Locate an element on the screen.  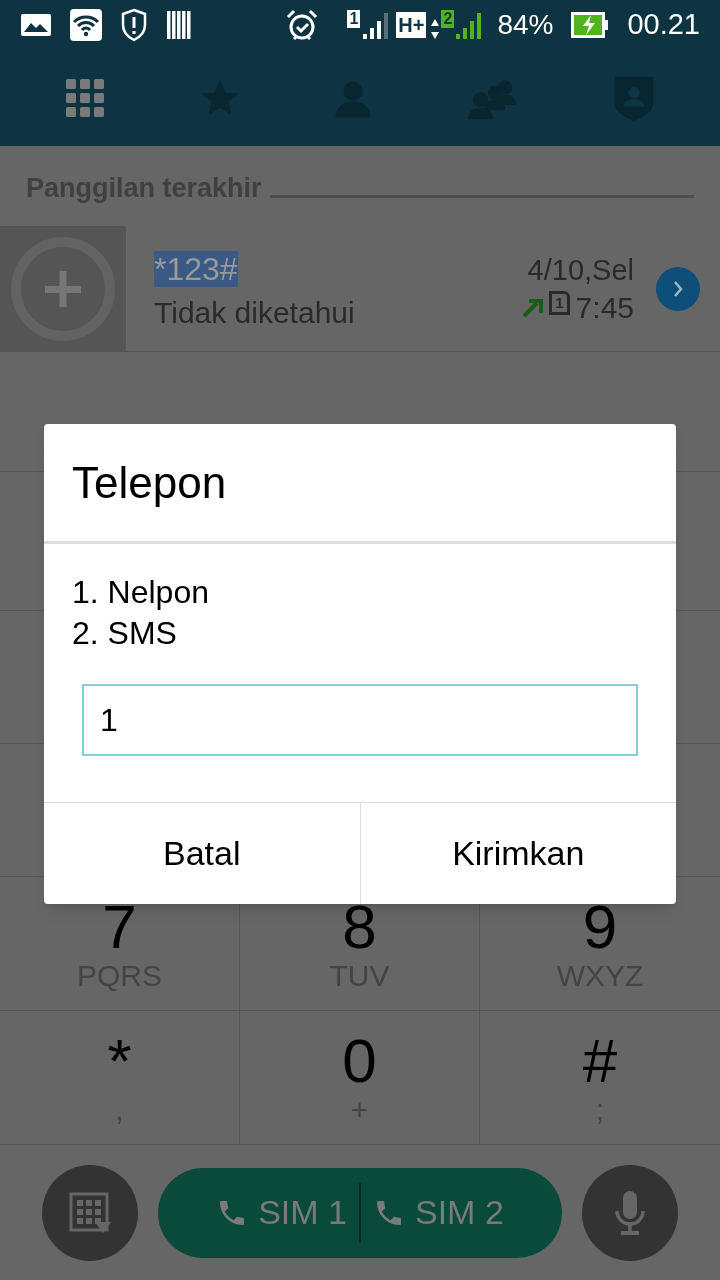
wifi-icon is located at coordinates (86, 25).